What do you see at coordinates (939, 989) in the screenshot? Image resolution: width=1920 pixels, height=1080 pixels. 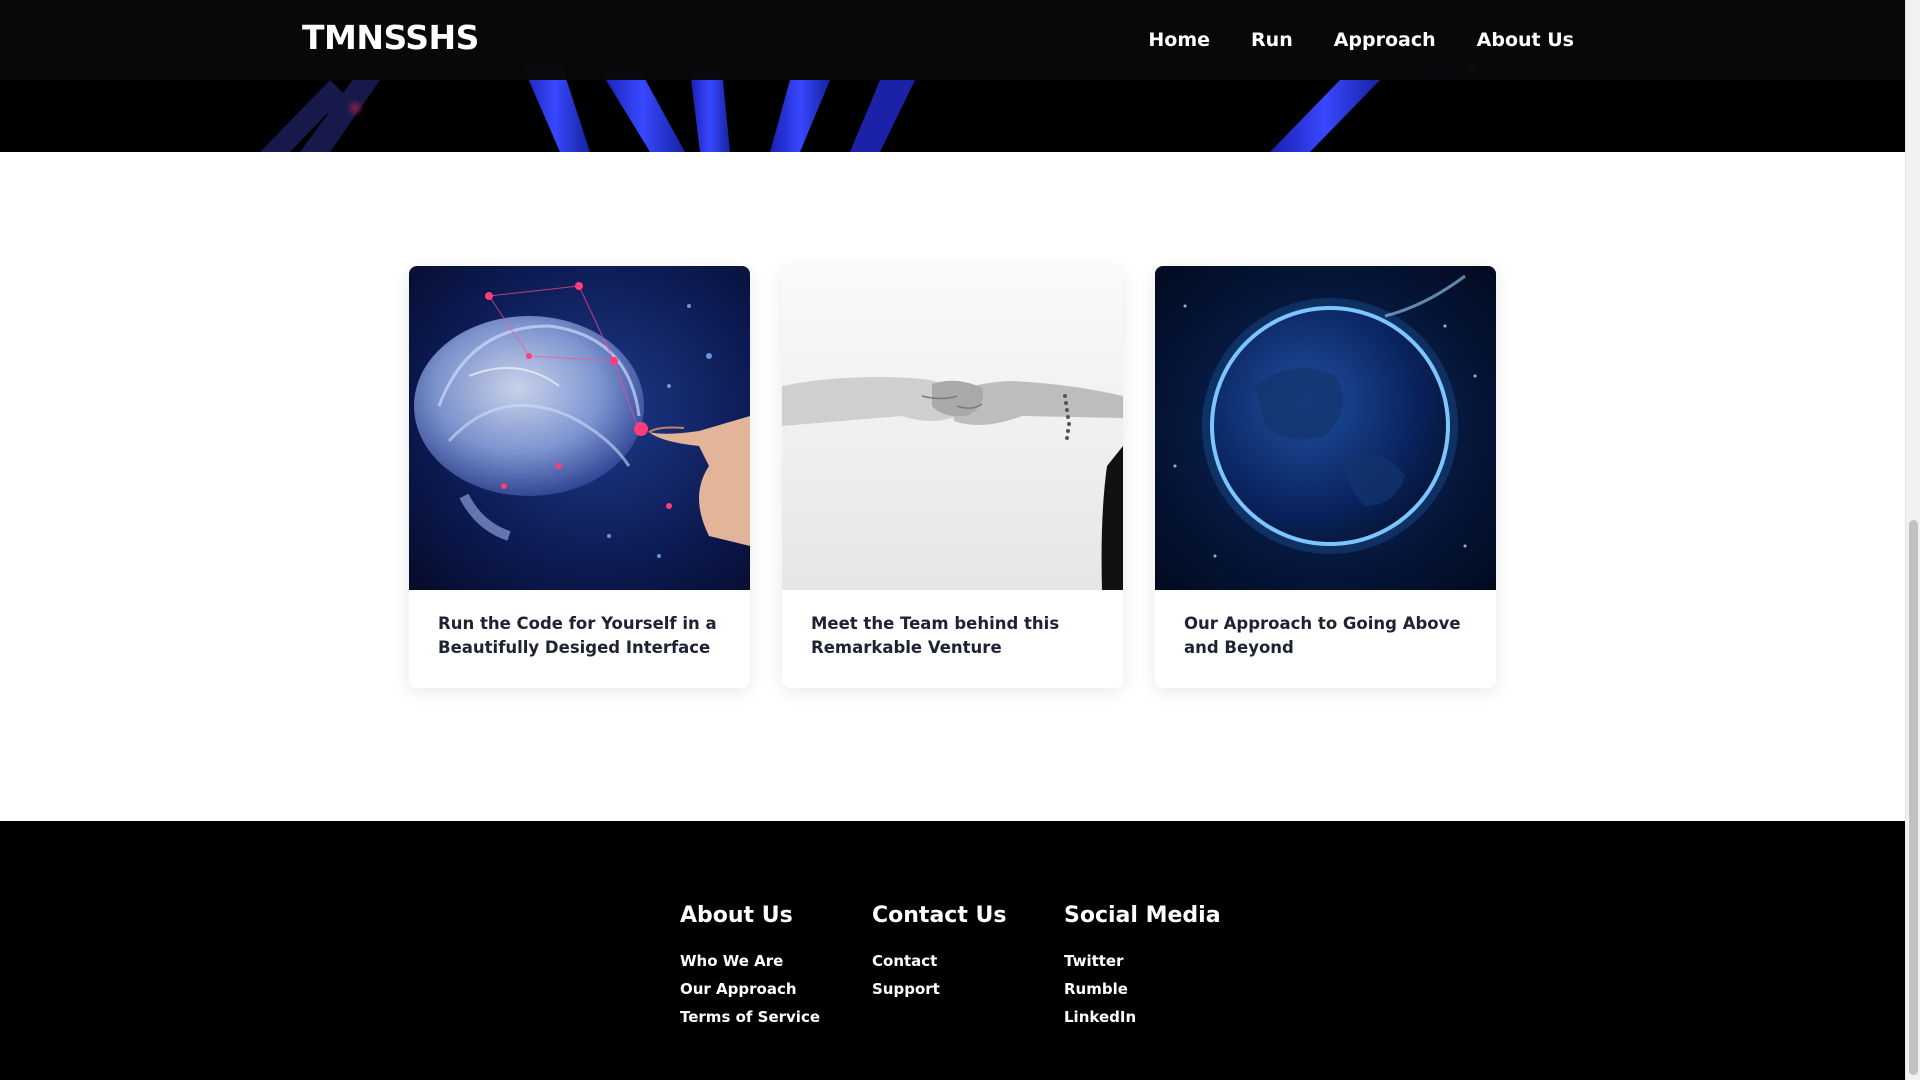 I see `footer-link-support: Support` at bounding box center [939, 989].